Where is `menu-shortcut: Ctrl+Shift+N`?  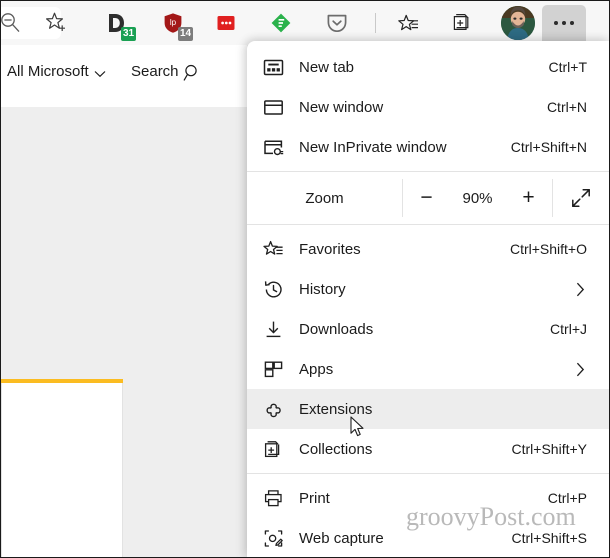
menu-shortcut: Ctrl+Shift+N is located at coordinates (548, 147).